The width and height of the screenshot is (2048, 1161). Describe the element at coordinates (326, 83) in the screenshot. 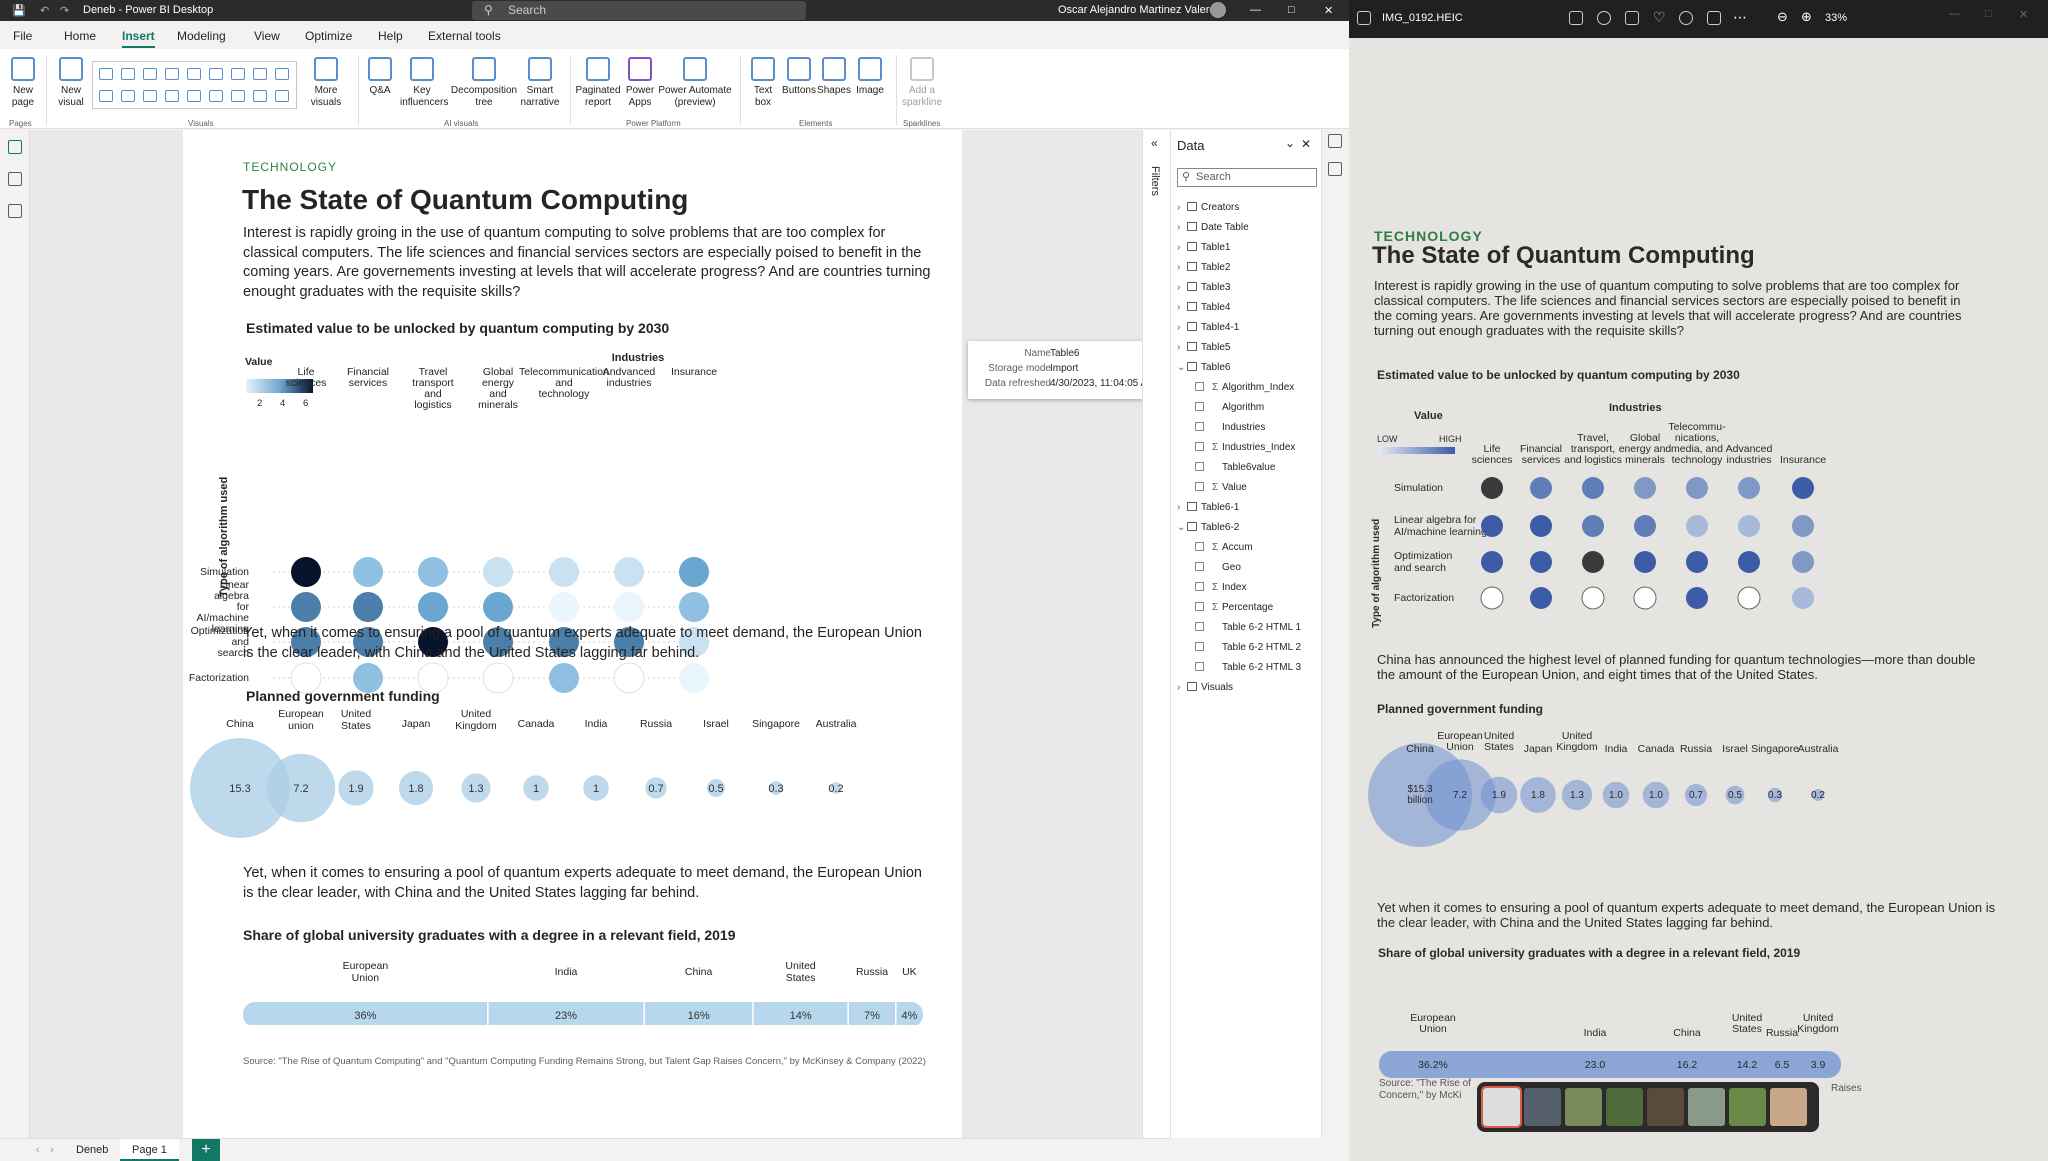

I see `more-visuals-button: More visuals` at that location.